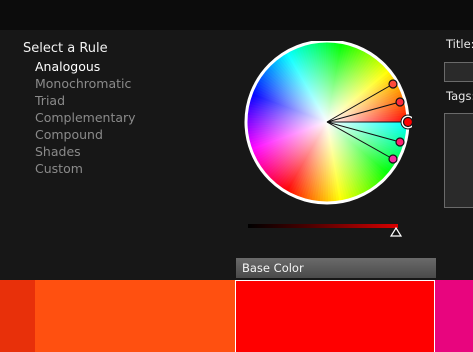  I want to click on title-input, so click(458, 72).